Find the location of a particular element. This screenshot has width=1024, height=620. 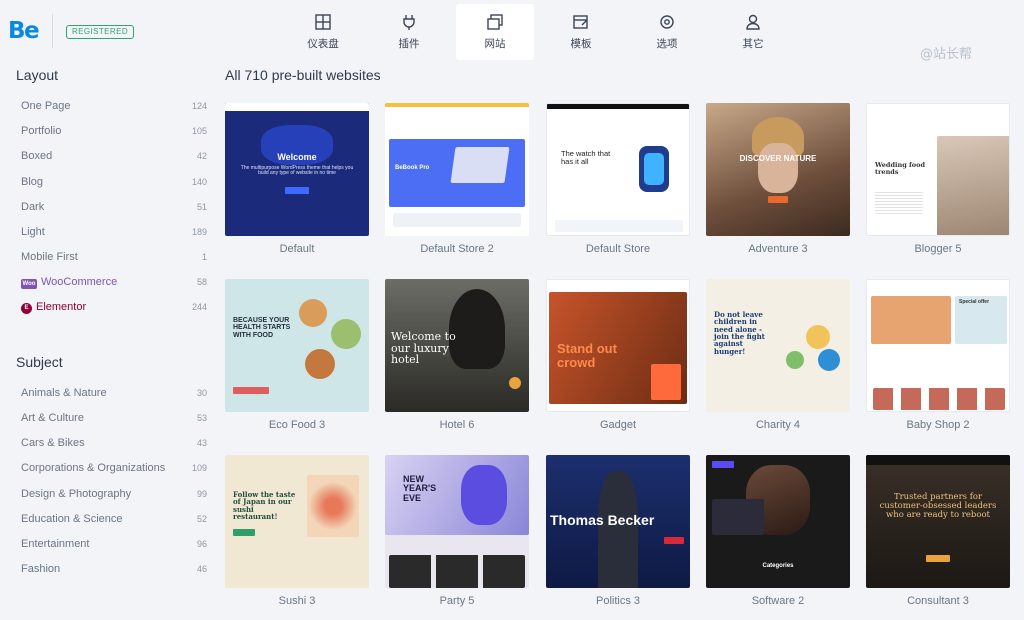

nav-plugins: 插件 is located at coordinates (409, 32).